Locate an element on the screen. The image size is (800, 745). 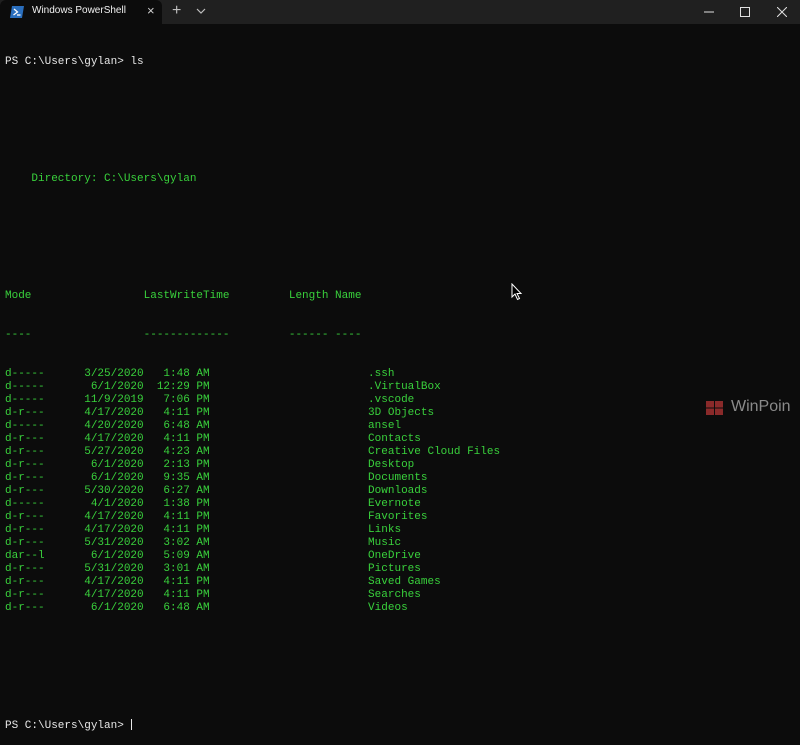
new-tab-icon: + is located at coordinates (176, 11).